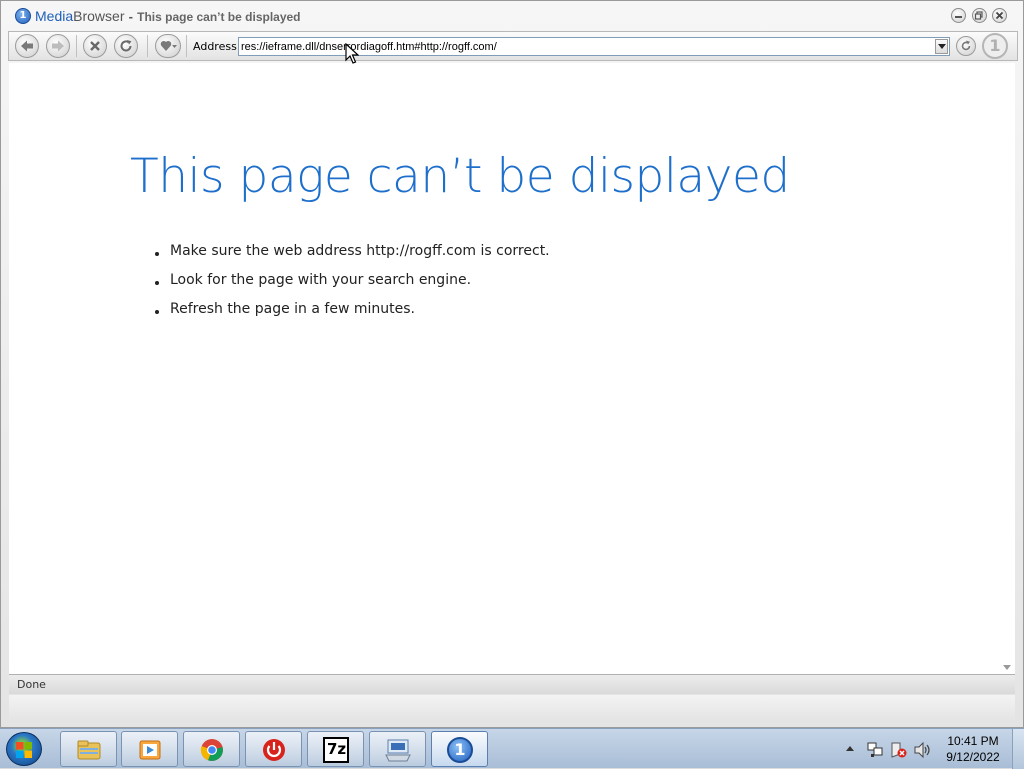  I want to click on clock-time: 10:41 PM, so click(973, 741).